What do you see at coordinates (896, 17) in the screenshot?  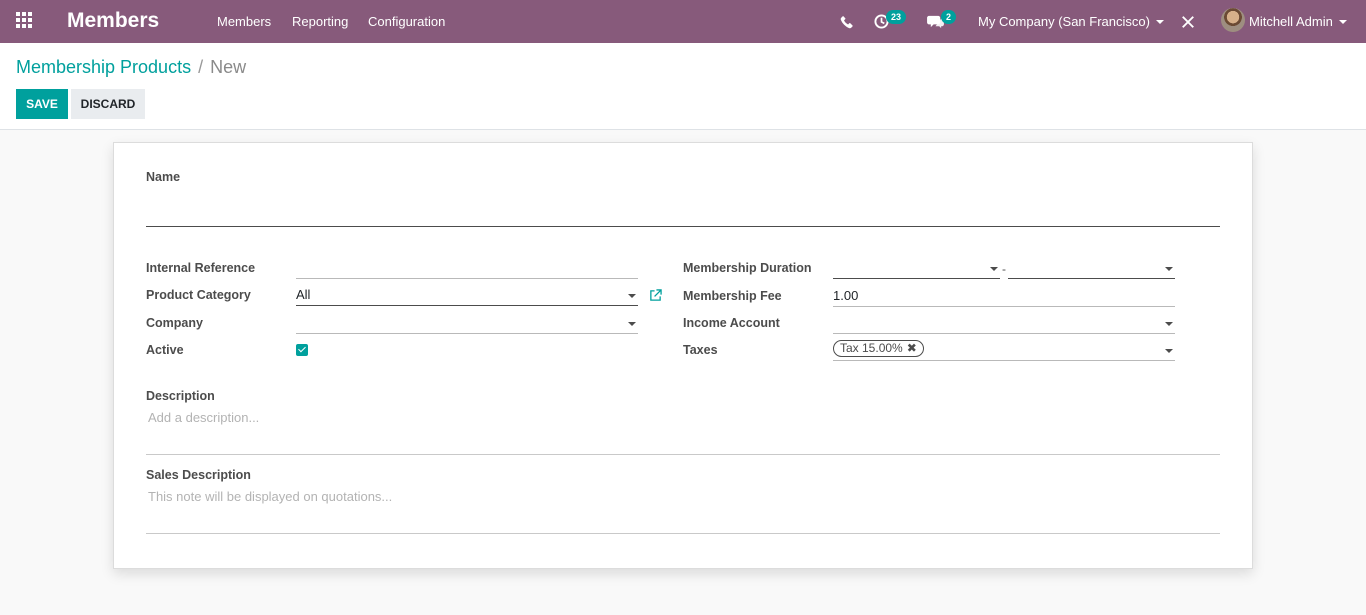 I see `activity-count-badge: 23` at bounding box center [896, 17].